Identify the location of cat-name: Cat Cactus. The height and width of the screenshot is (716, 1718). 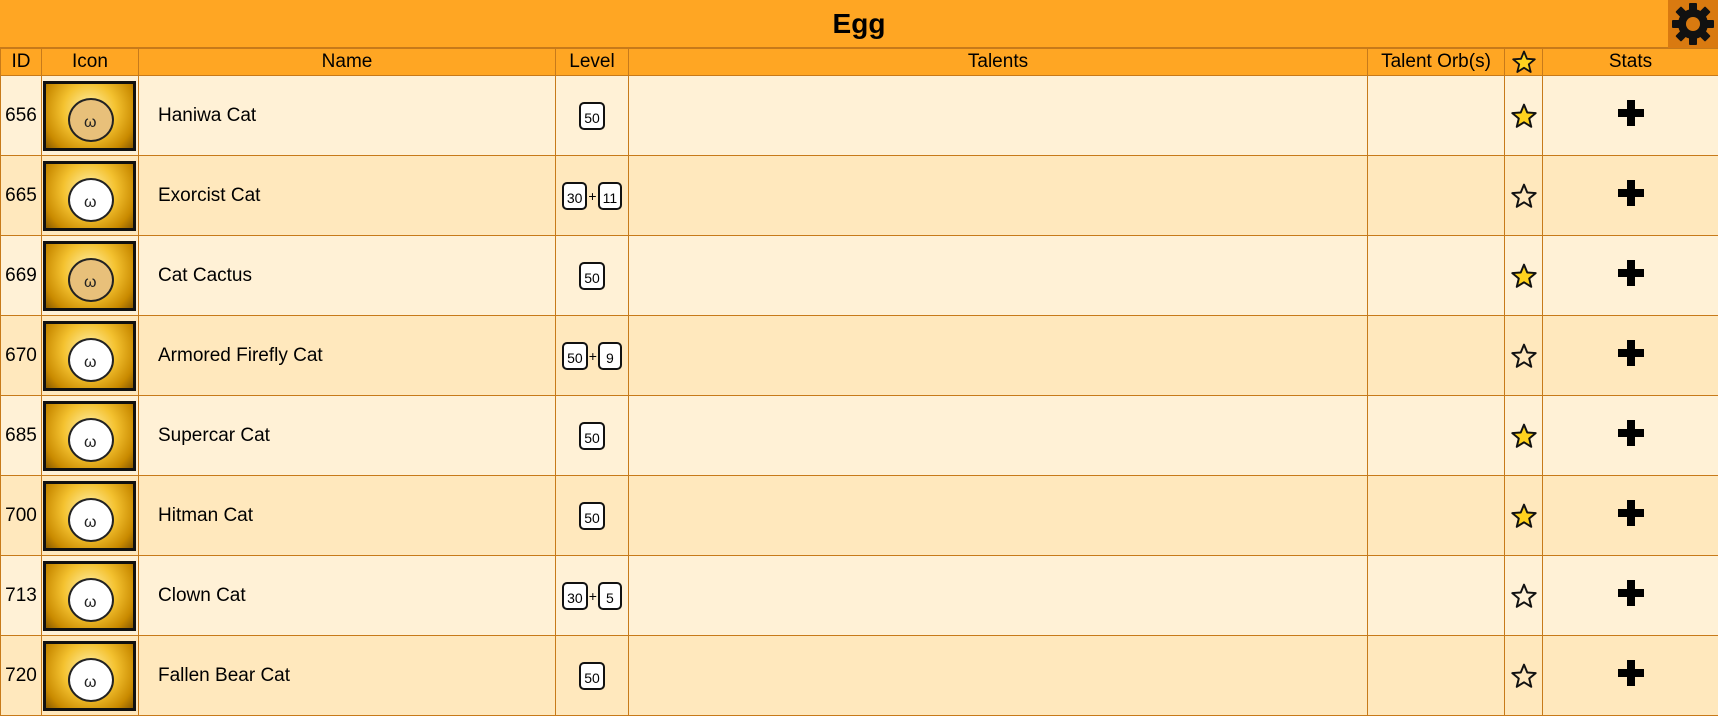
(347, 276).